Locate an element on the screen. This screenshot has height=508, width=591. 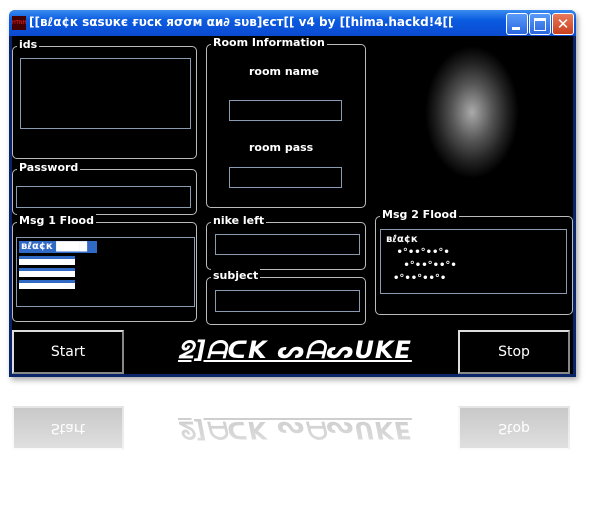
list-item: вℓα¢к ▇▇▇▇ is located at coordinates (58, 247).